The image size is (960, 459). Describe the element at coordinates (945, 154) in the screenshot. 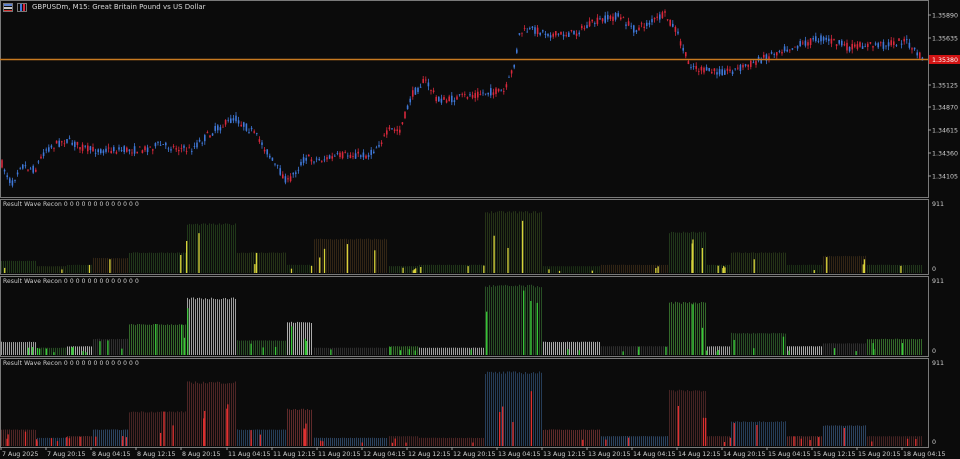

I see `price-axis-label: 1.34360` at that location.